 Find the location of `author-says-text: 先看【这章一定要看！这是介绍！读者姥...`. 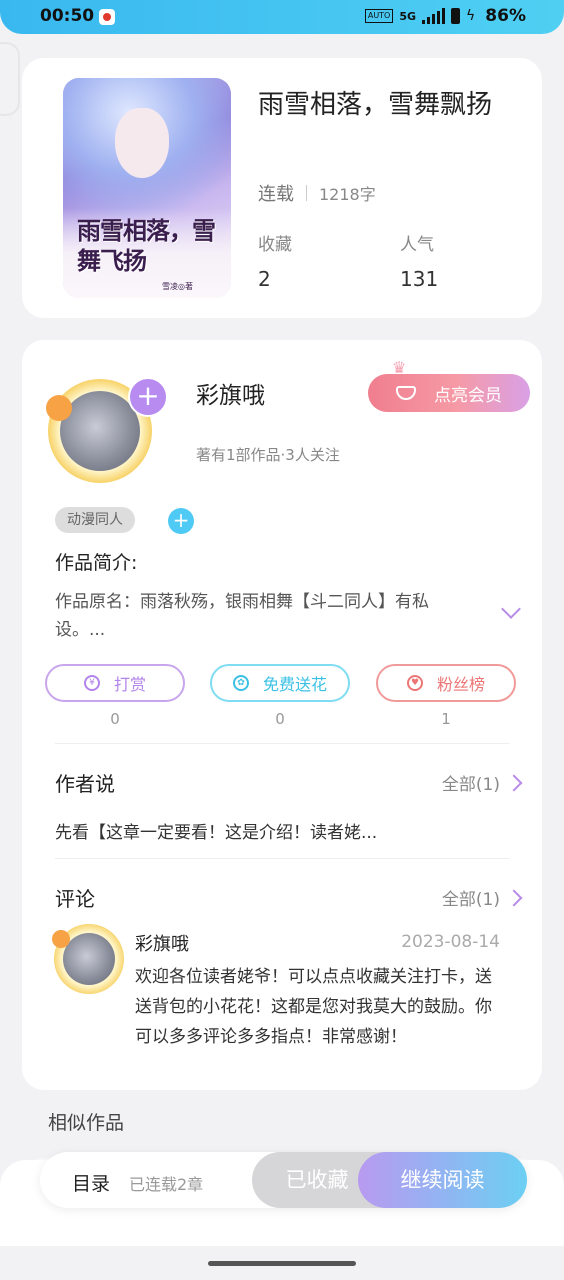

author-says-text: 先看【这章一定要看！这是介绍！读者姥... is located at coordinates (216, 830).